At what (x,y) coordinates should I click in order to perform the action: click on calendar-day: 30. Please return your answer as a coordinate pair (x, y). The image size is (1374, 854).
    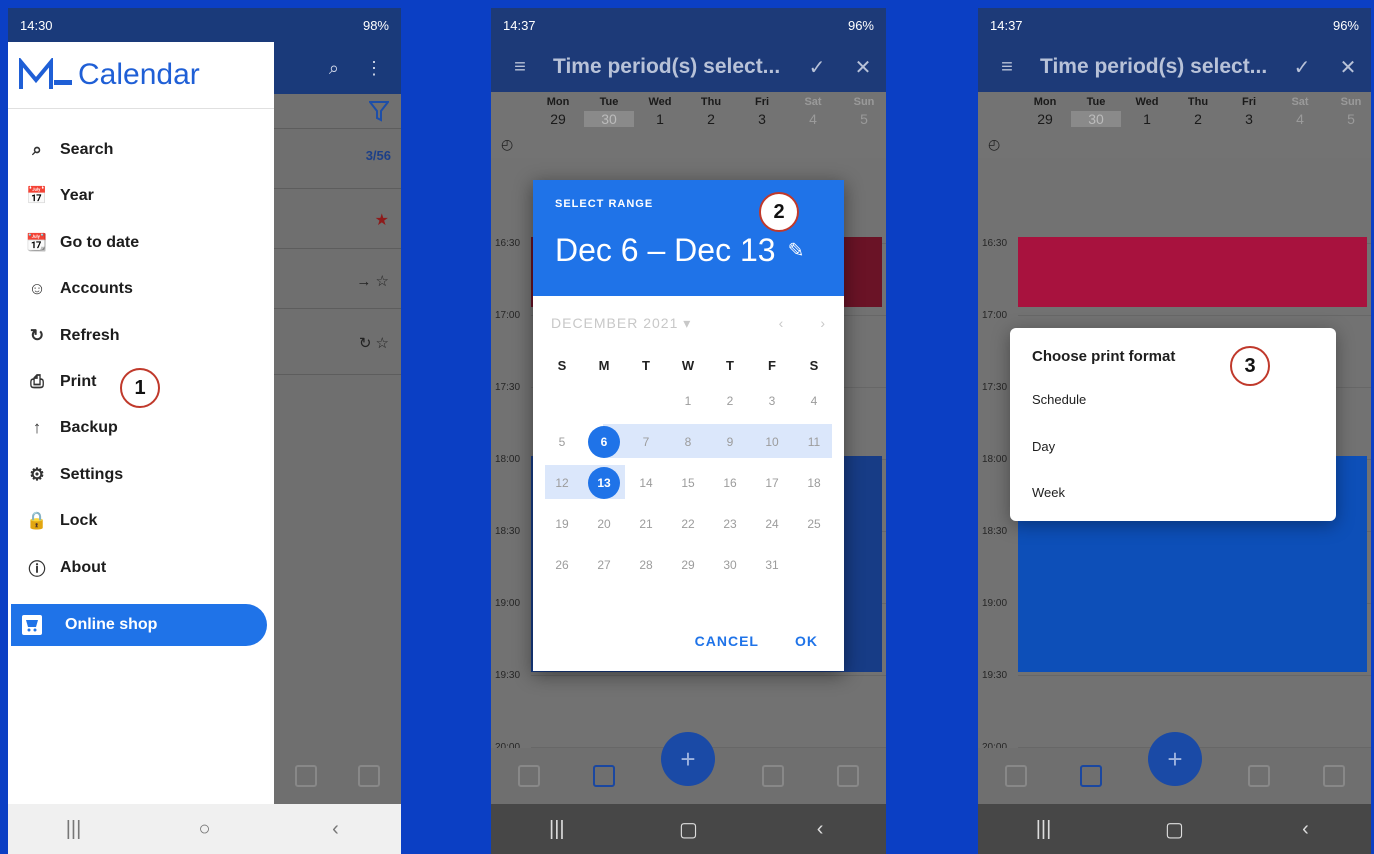
    Looking at the image, I should click on (730, 565).